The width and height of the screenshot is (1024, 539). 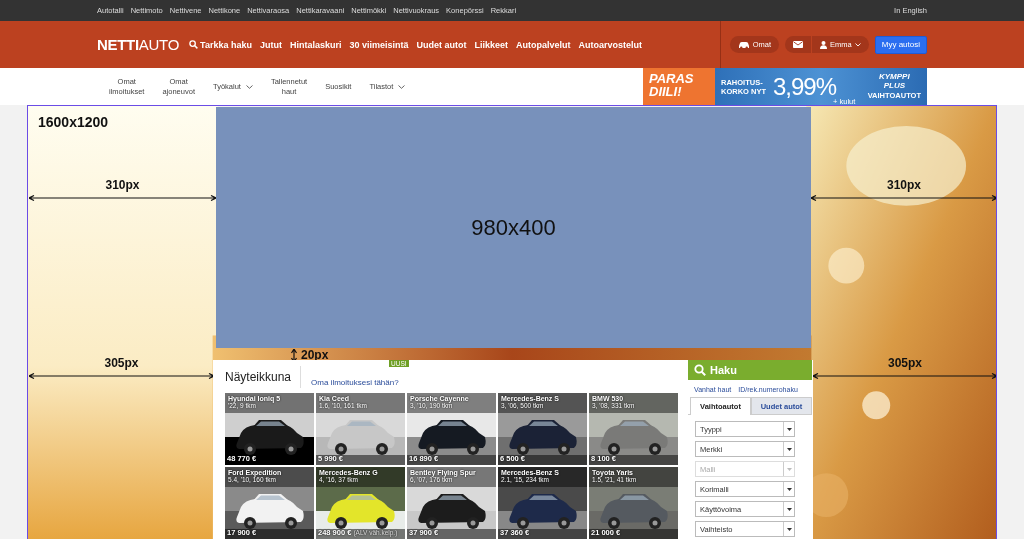 What do you see at coordinates (270, 44) in the screenshot?
I see `nav-link: Jutut` at bounding box center [270, 44].